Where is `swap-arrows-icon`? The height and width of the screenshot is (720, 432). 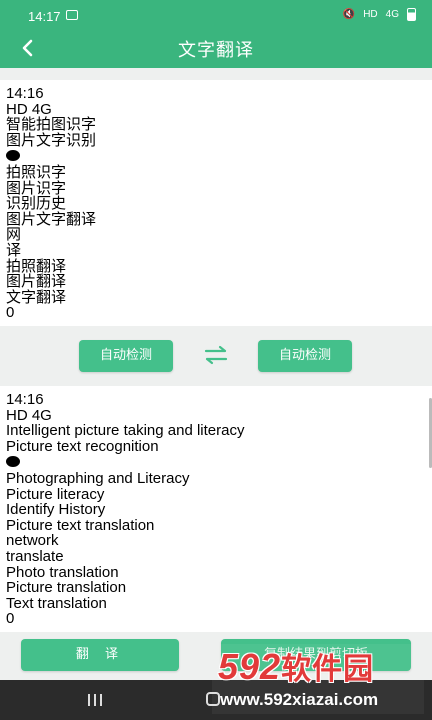 swap-arrows-icon is located at coordinates (216, 355).